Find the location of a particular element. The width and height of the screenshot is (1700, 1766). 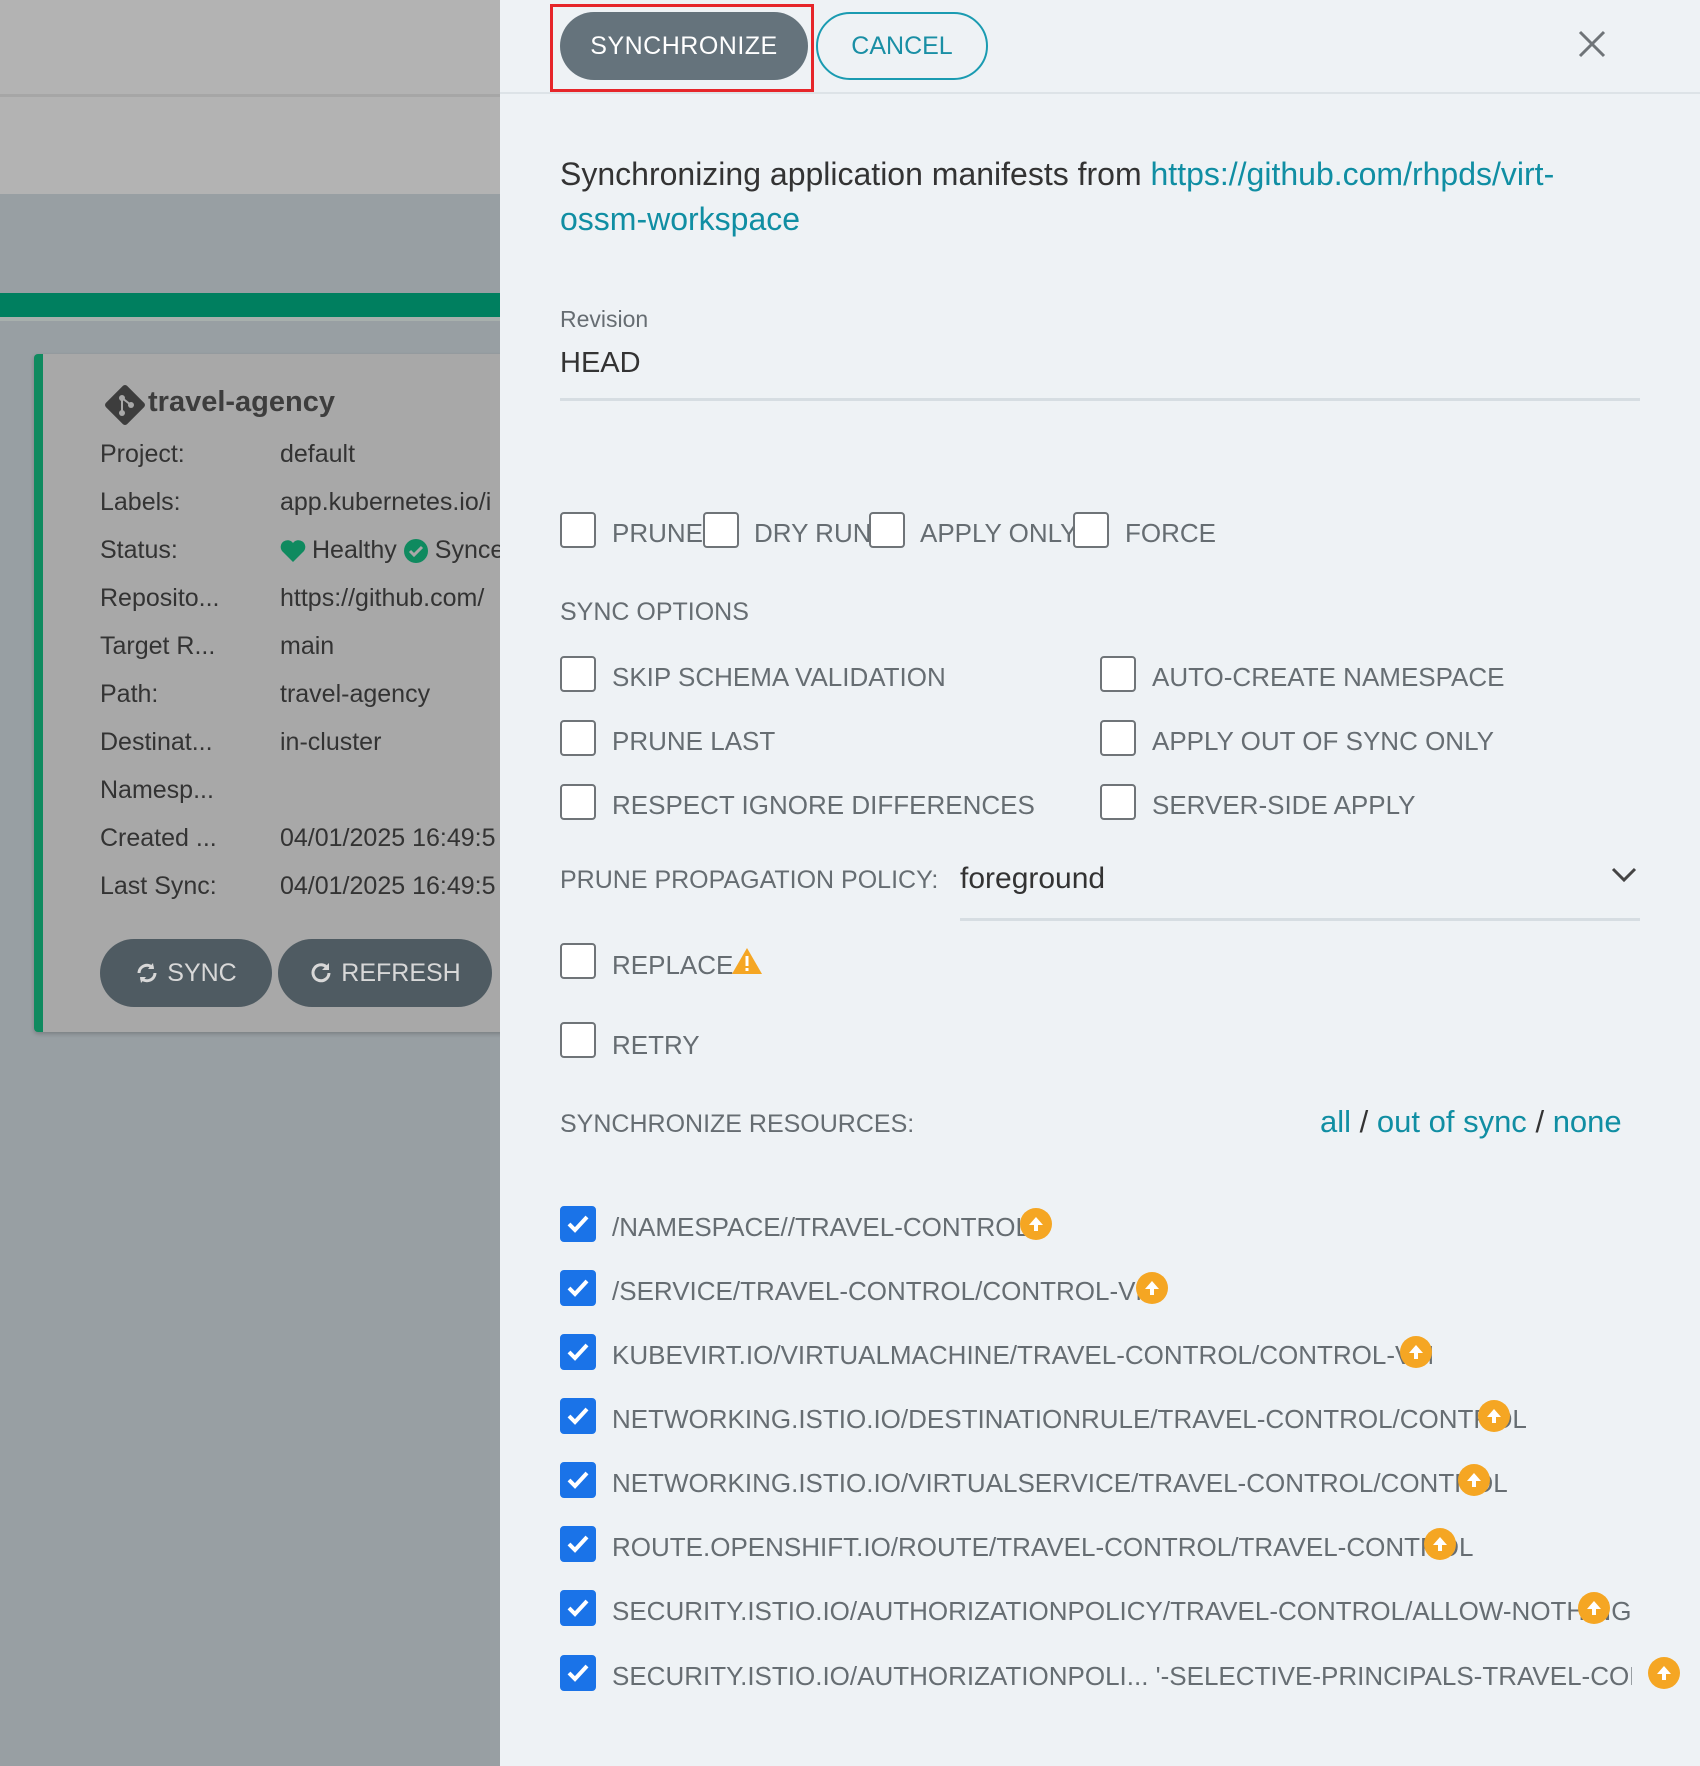

background-status-underline is located at coordinates (250, 319).